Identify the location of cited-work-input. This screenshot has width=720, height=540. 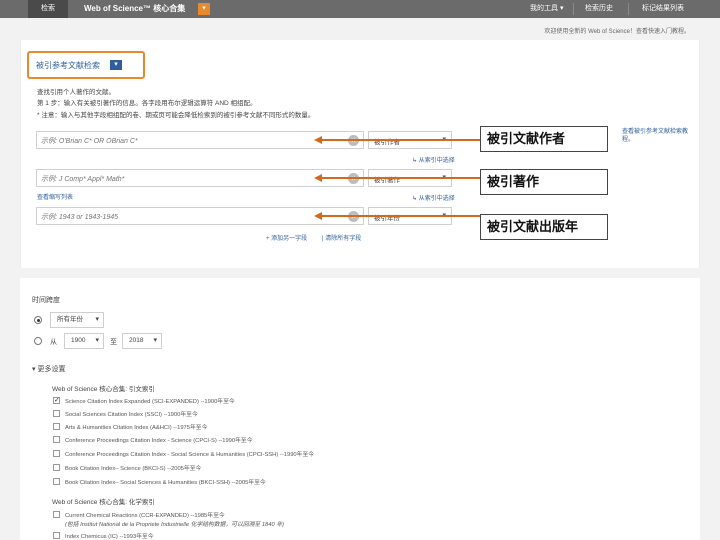
(186, 179).